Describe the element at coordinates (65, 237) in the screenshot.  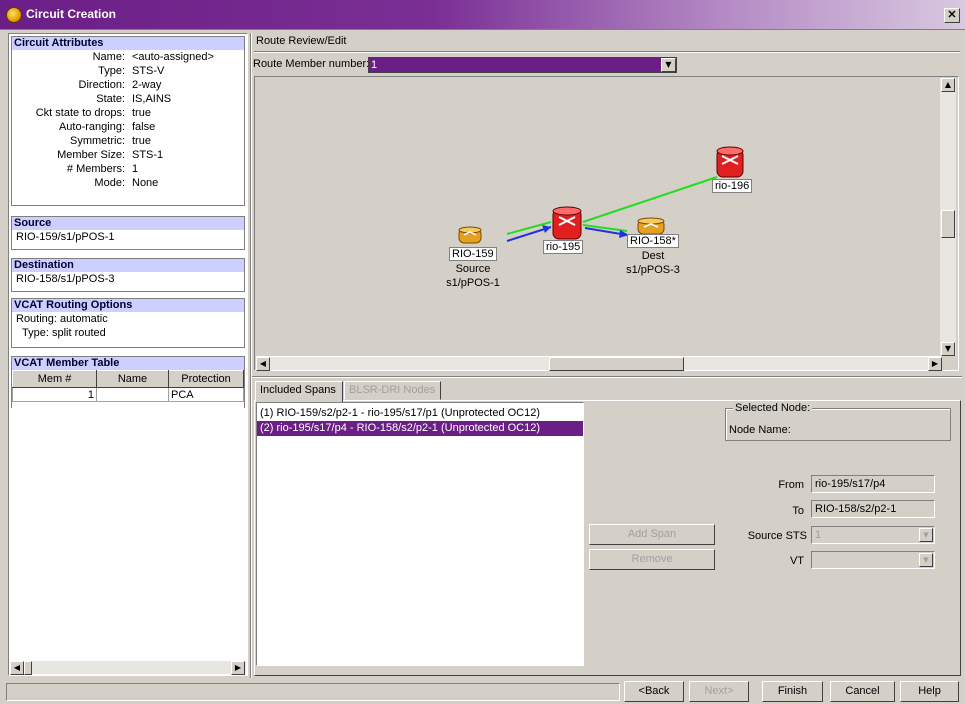
I see `source-value: RIO-159/s1/pPOS-1` at that location.